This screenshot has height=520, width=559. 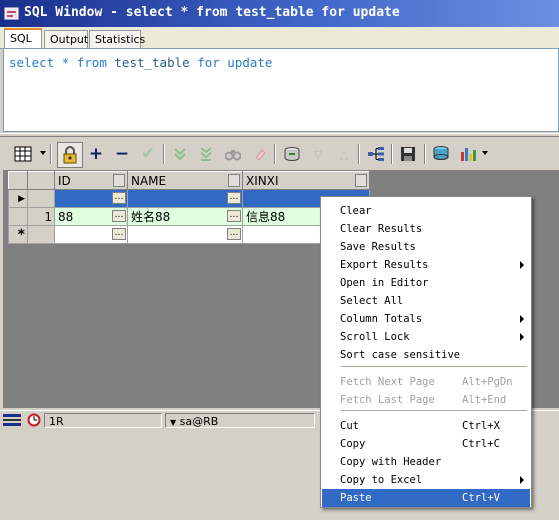 I want to click on keyword-from: from, so click(x=91, y=62).